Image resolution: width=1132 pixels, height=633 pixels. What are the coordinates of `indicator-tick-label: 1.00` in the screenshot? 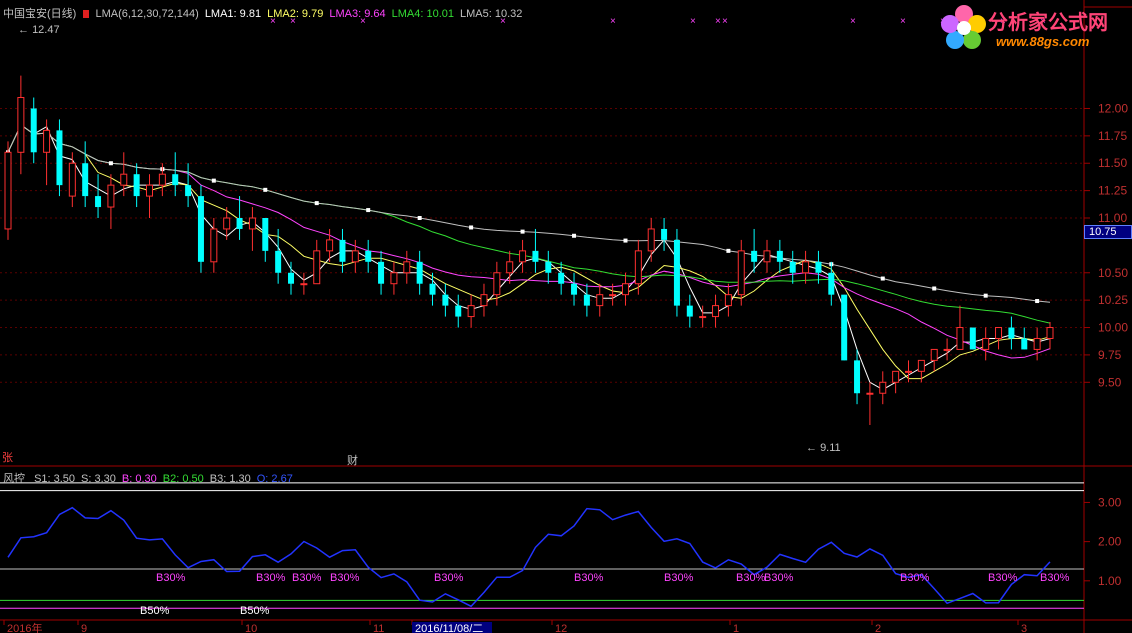 It's located at (1110, 581).